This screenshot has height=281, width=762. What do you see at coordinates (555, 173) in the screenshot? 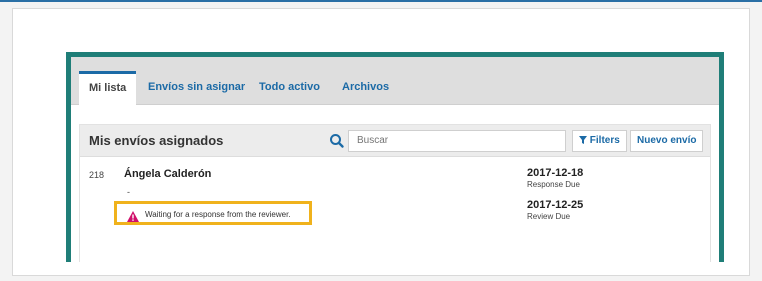
I see `response-due-date: 2017-12-18` at bounding box center [555, 173].